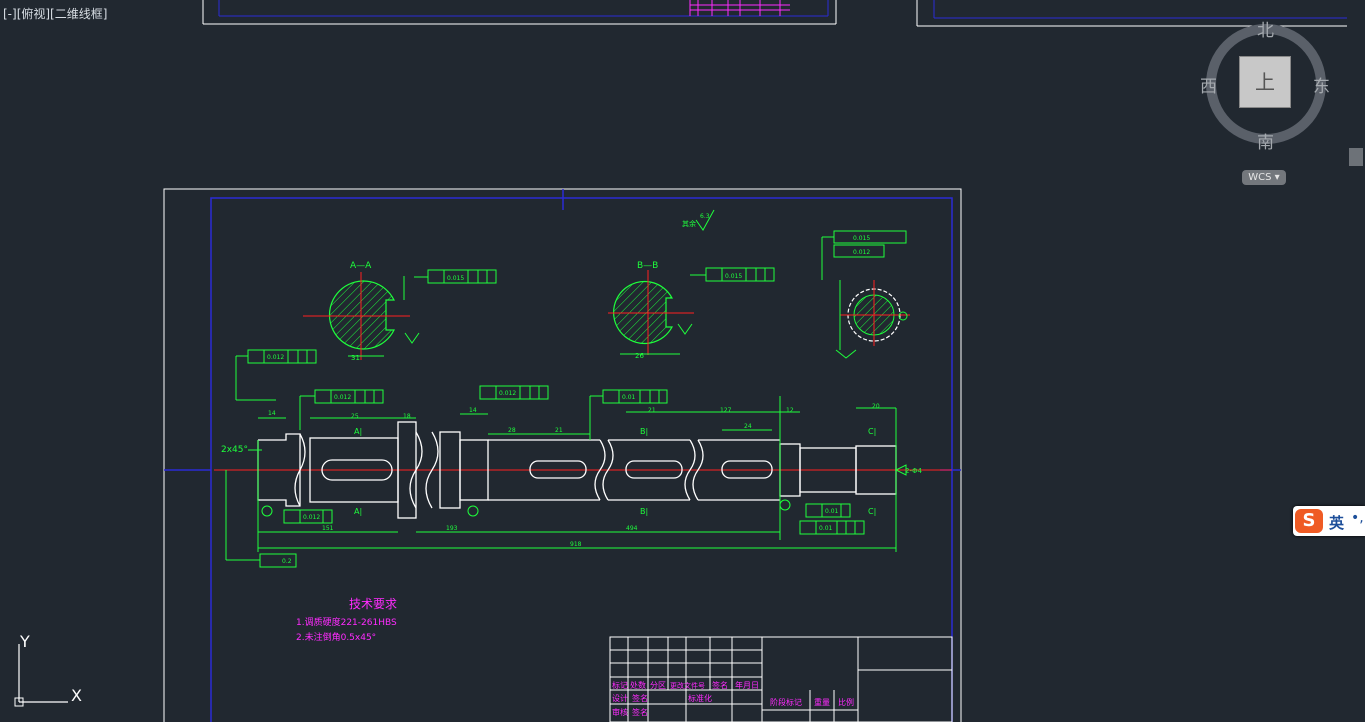  What do you see at coordinates (1336, 522) in the screenshot?
I see `ime-language-toggle: 英` at bounding box center [1336, 522].